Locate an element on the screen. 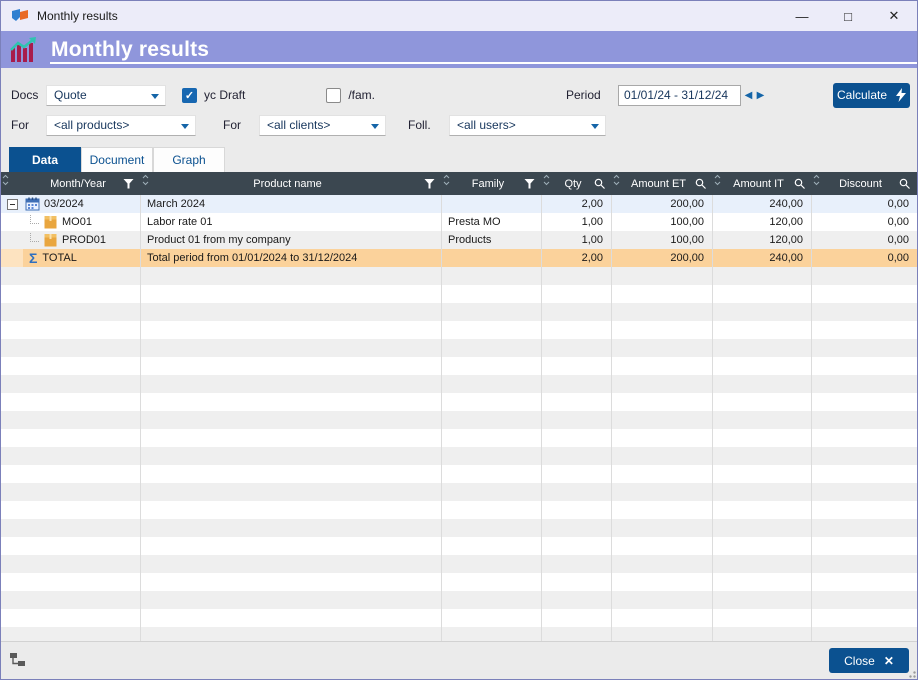 The height and width of the screenshot is (680, 918). tab-data: Data is located at coordinates (45, 159).